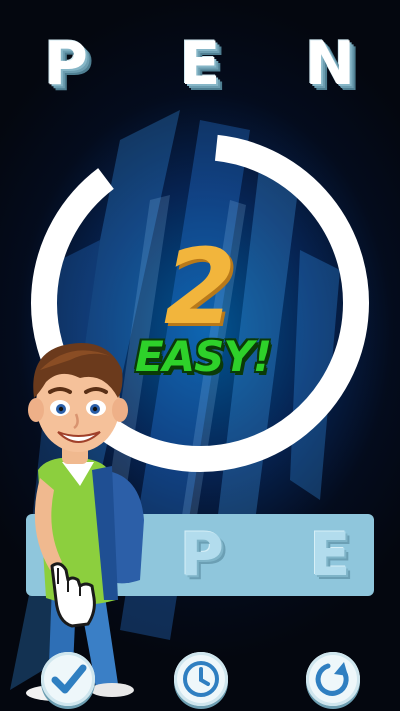 This screenshot has width=400, height=711. I want to click on timer-button, so click(201, 679).